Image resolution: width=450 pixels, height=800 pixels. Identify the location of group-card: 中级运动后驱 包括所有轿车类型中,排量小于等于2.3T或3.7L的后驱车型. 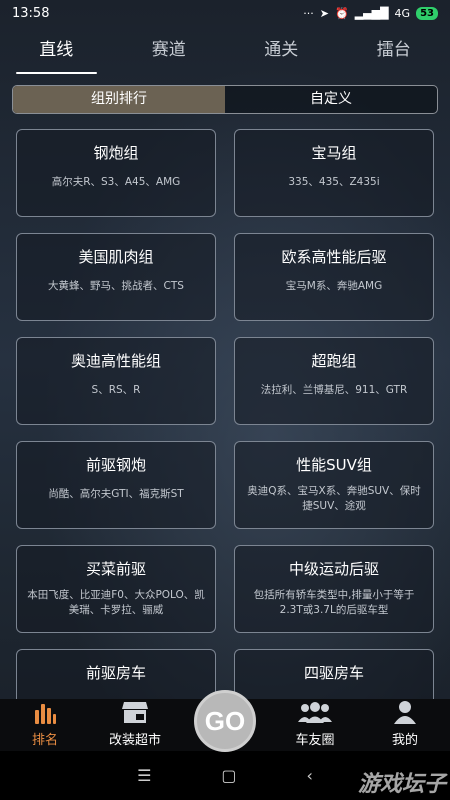
(334, 589).